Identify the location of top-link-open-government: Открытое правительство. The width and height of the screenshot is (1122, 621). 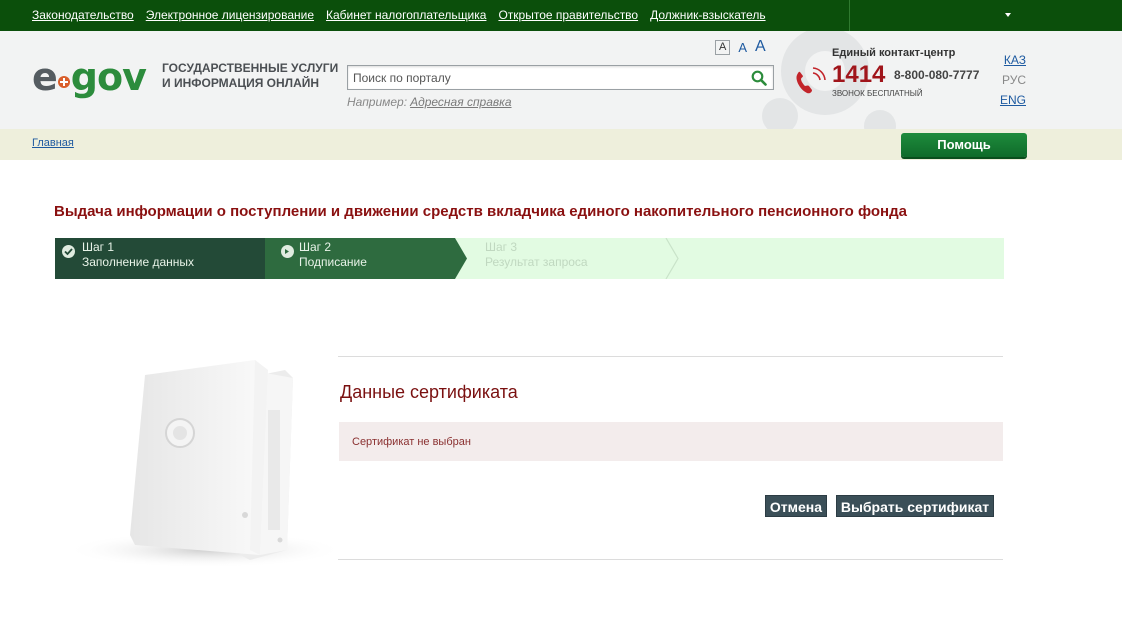
(568, 15).